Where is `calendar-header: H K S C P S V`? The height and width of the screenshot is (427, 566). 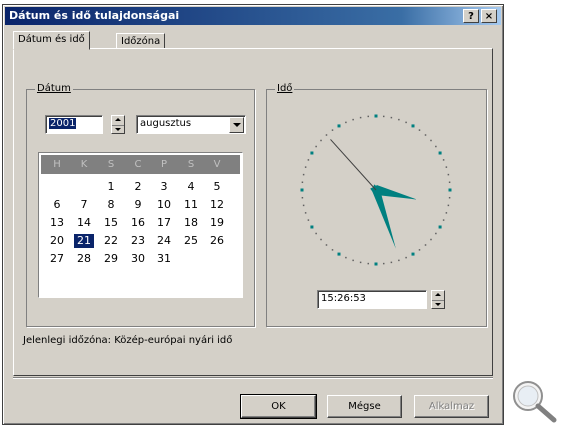
calendar-header: H K S C P S V is located at coordinates (140, 164).